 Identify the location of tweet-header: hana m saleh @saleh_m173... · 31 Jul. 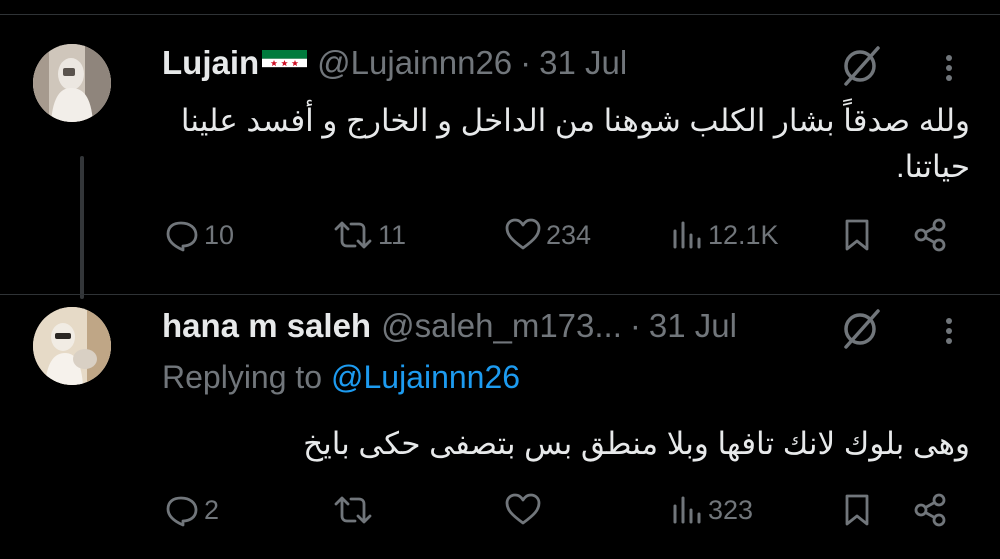
(449, 326).